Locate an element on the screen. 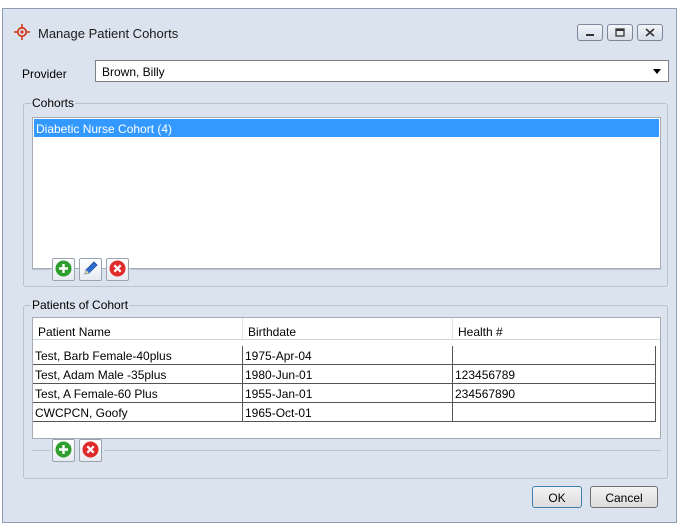 The width and height of the screenshot is (679, 525). edit-icon is located at coordinates (90, 270).